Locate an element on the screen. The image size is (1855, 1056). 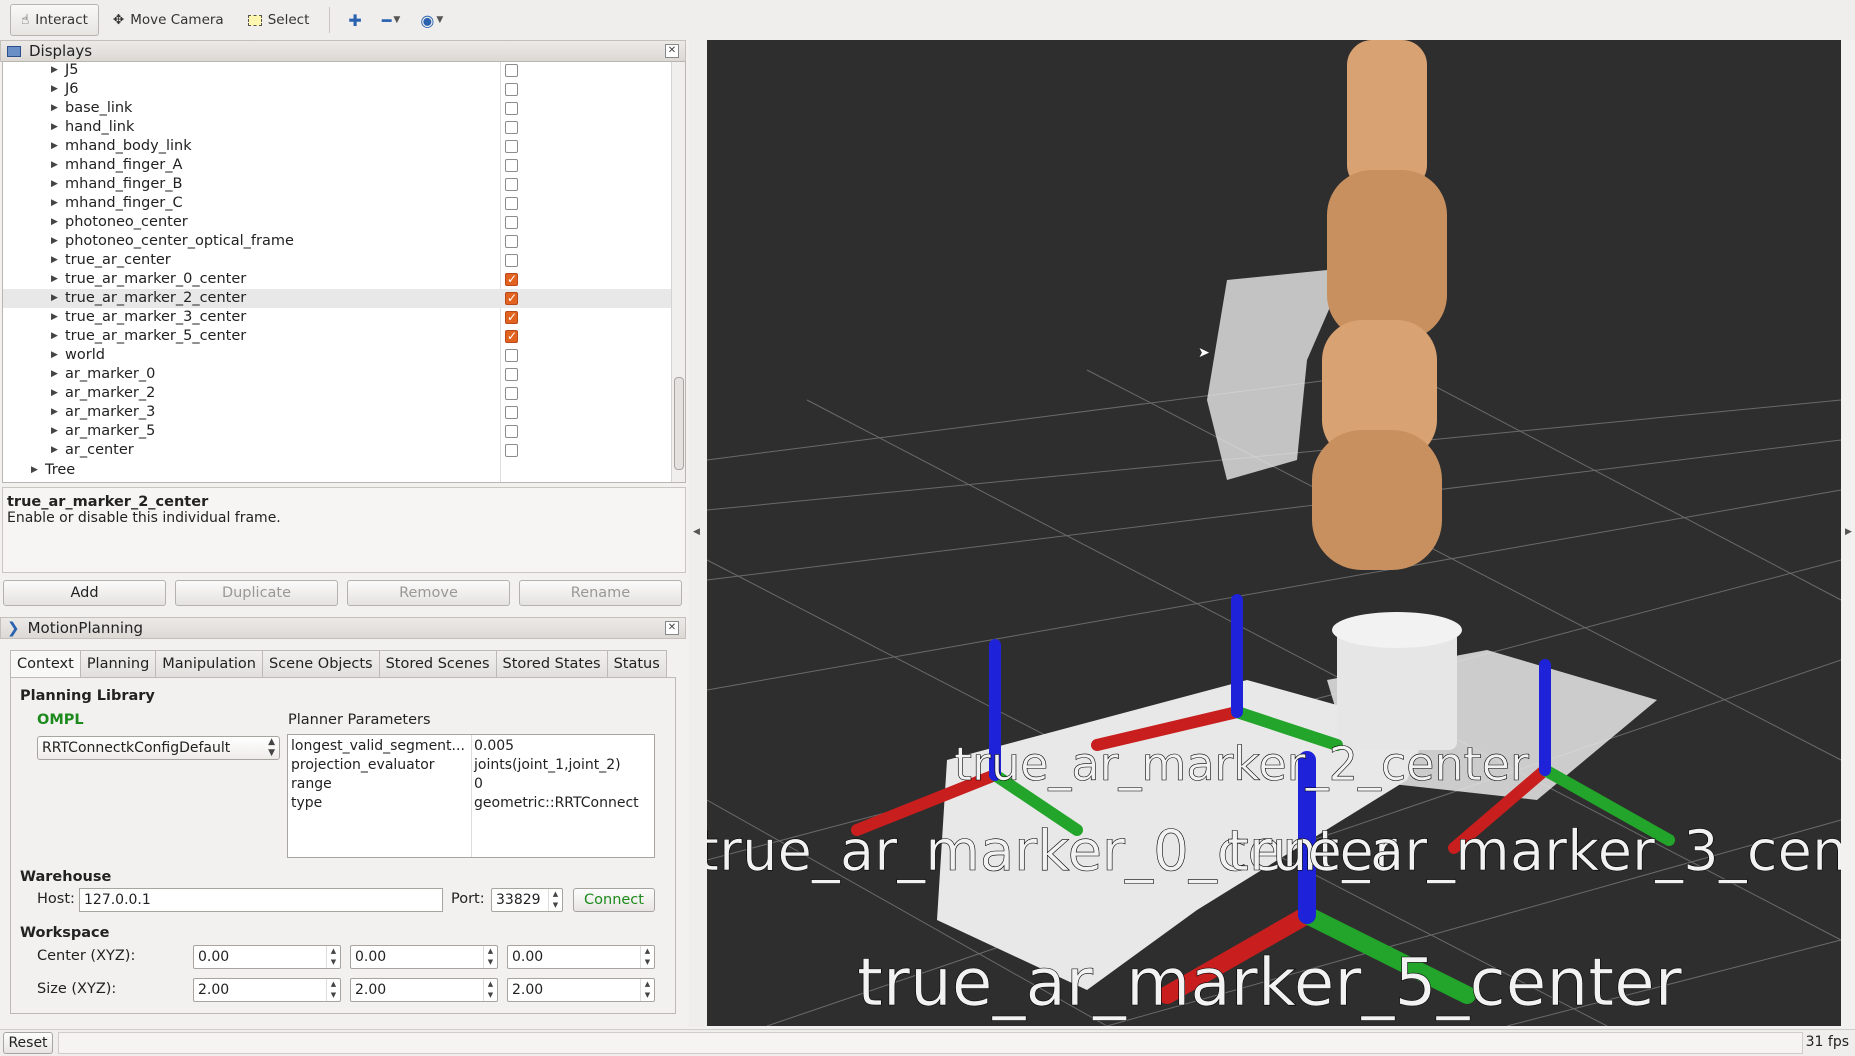
size-z-spinbox: 2.00 ▲ ▼ is located at coordinates (581, 990).